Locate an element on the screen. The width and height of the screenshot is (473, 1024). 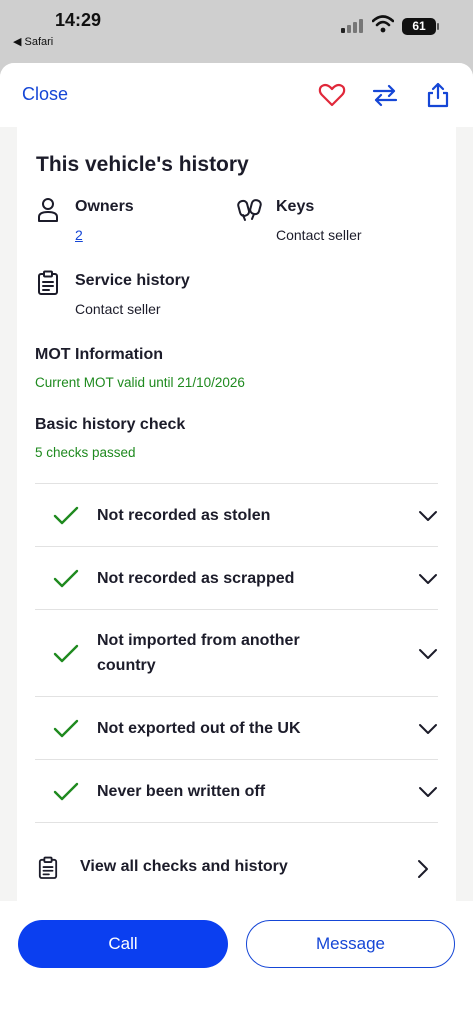
check-row-written-off: Never been written off is located at coordinates (236, 790).